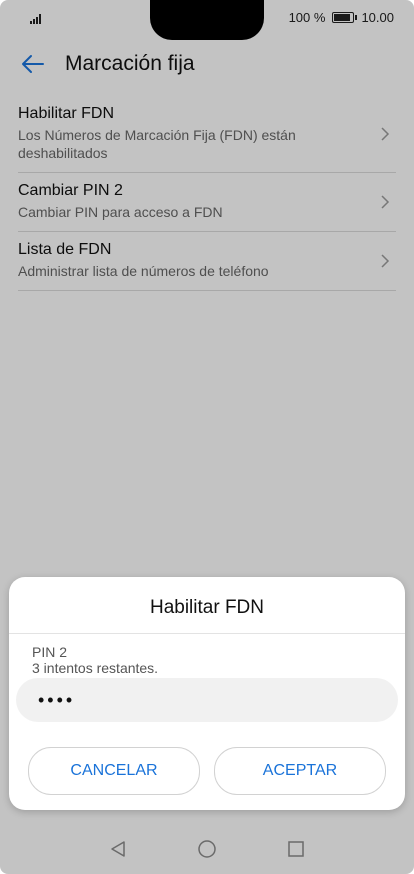  Describe the element at coordinates (207, 633) in the screenshot. I see `dialog-divider` at that location.